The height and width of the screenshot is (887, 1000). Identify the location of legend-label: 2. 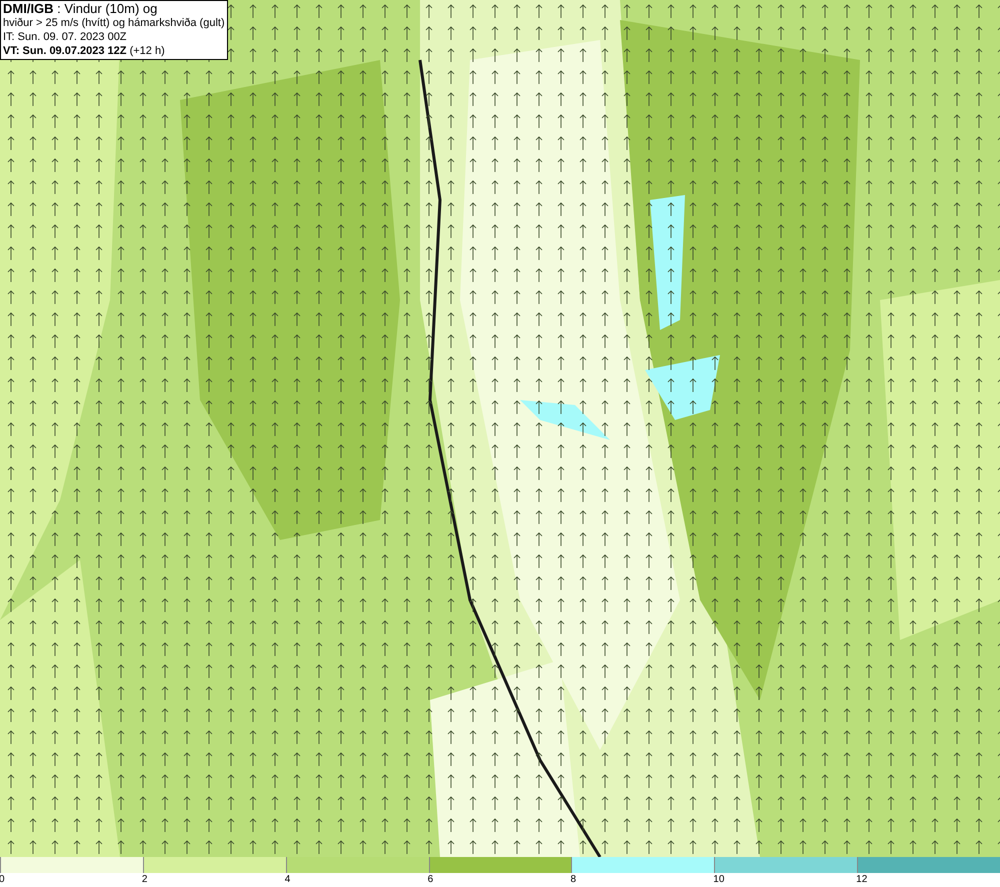
(145, 879).